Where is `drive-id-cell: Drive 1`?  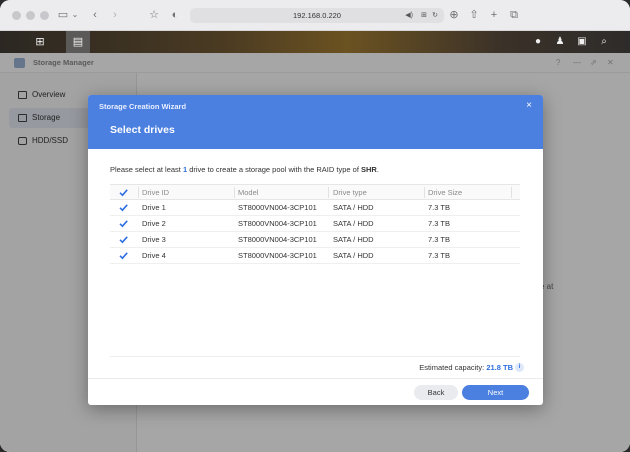
drive-id-cell: Drive 1 is located at coordinates (154, 207).